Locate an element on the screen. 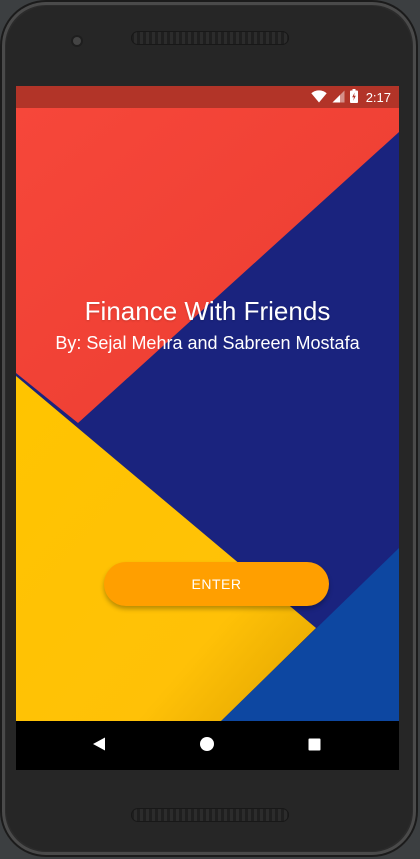  battery-charging-icon is located at coordinates (353, 97).